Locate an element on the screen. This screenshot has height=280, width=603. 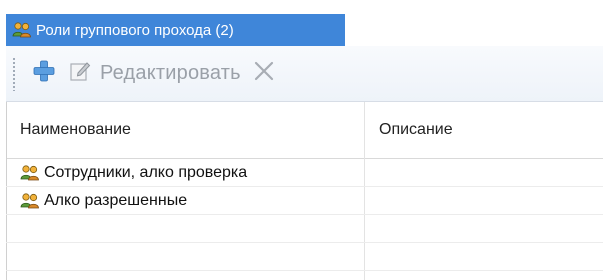
add-button is located at coordinates (44, 74).